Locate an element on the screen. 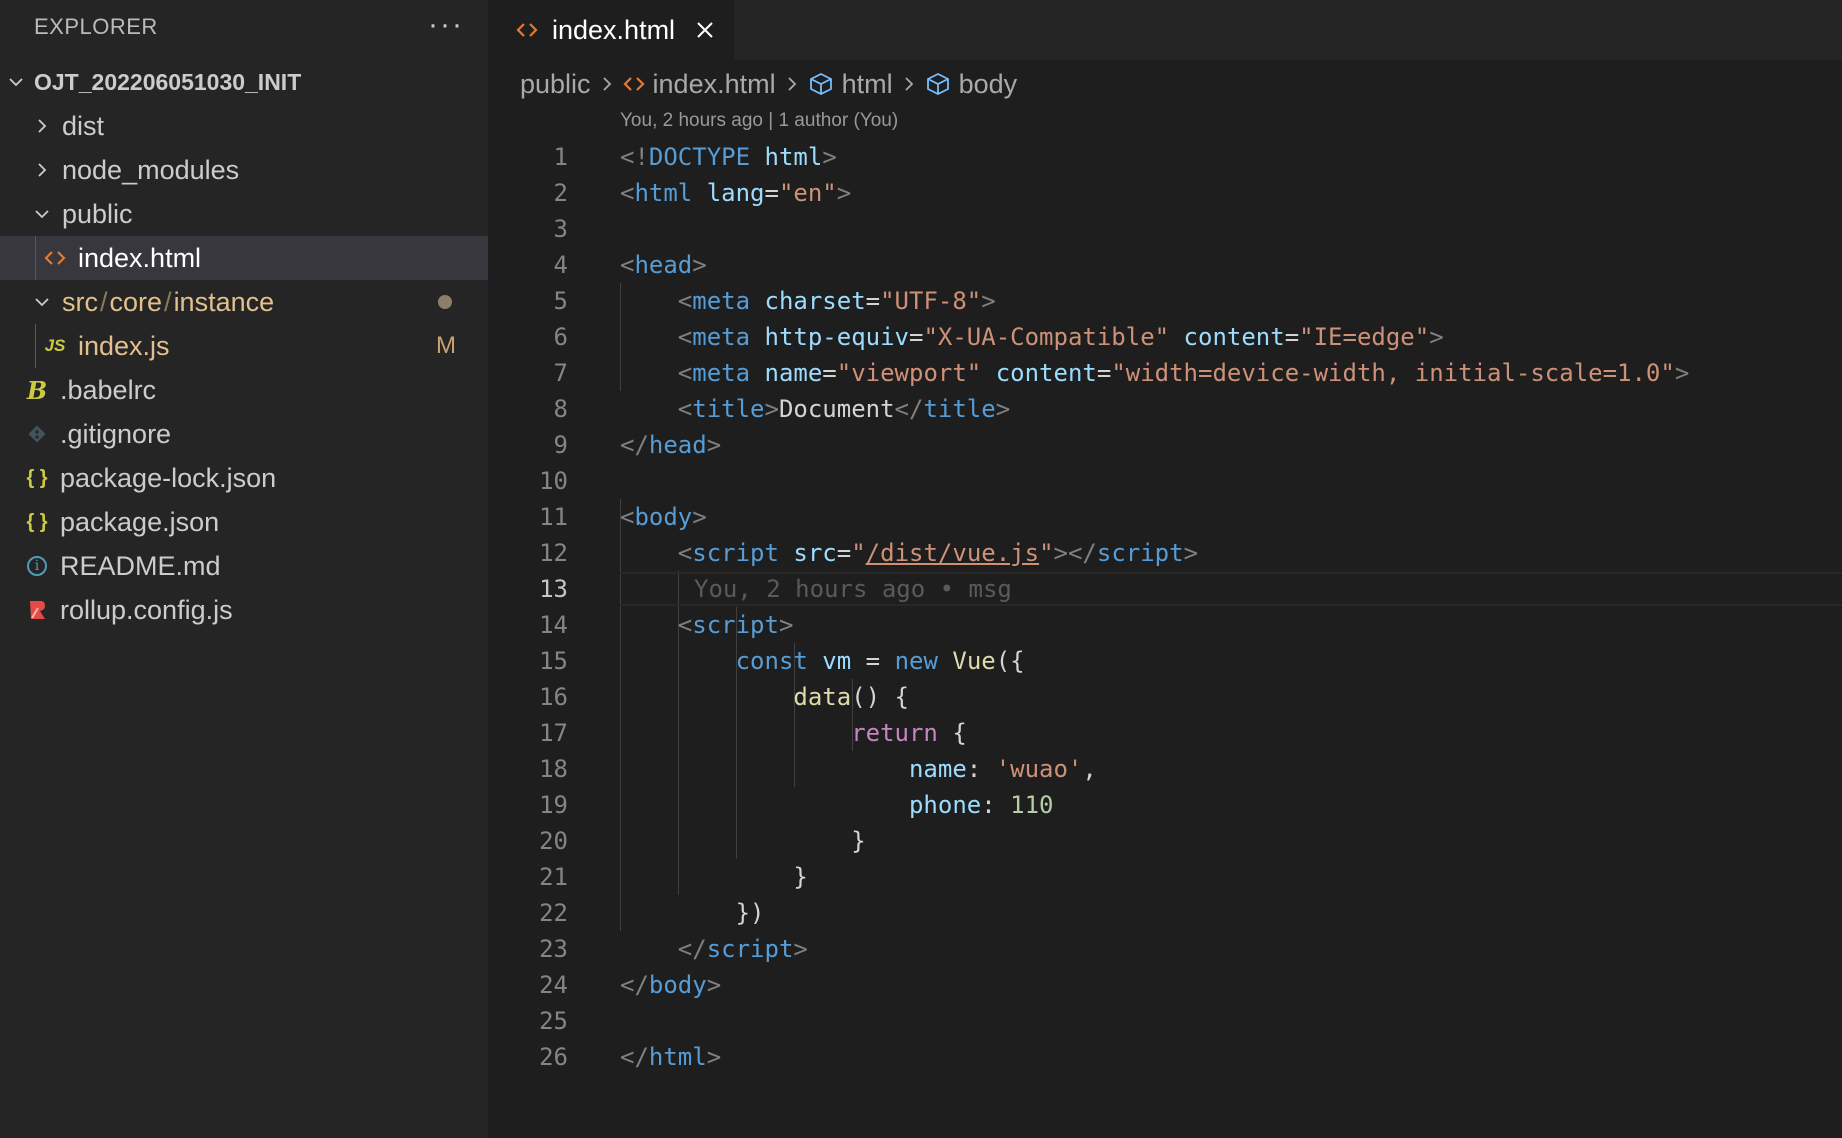 The image size is (1842, 1138). code-line: 20 } is located at coordinates (1165, 841).